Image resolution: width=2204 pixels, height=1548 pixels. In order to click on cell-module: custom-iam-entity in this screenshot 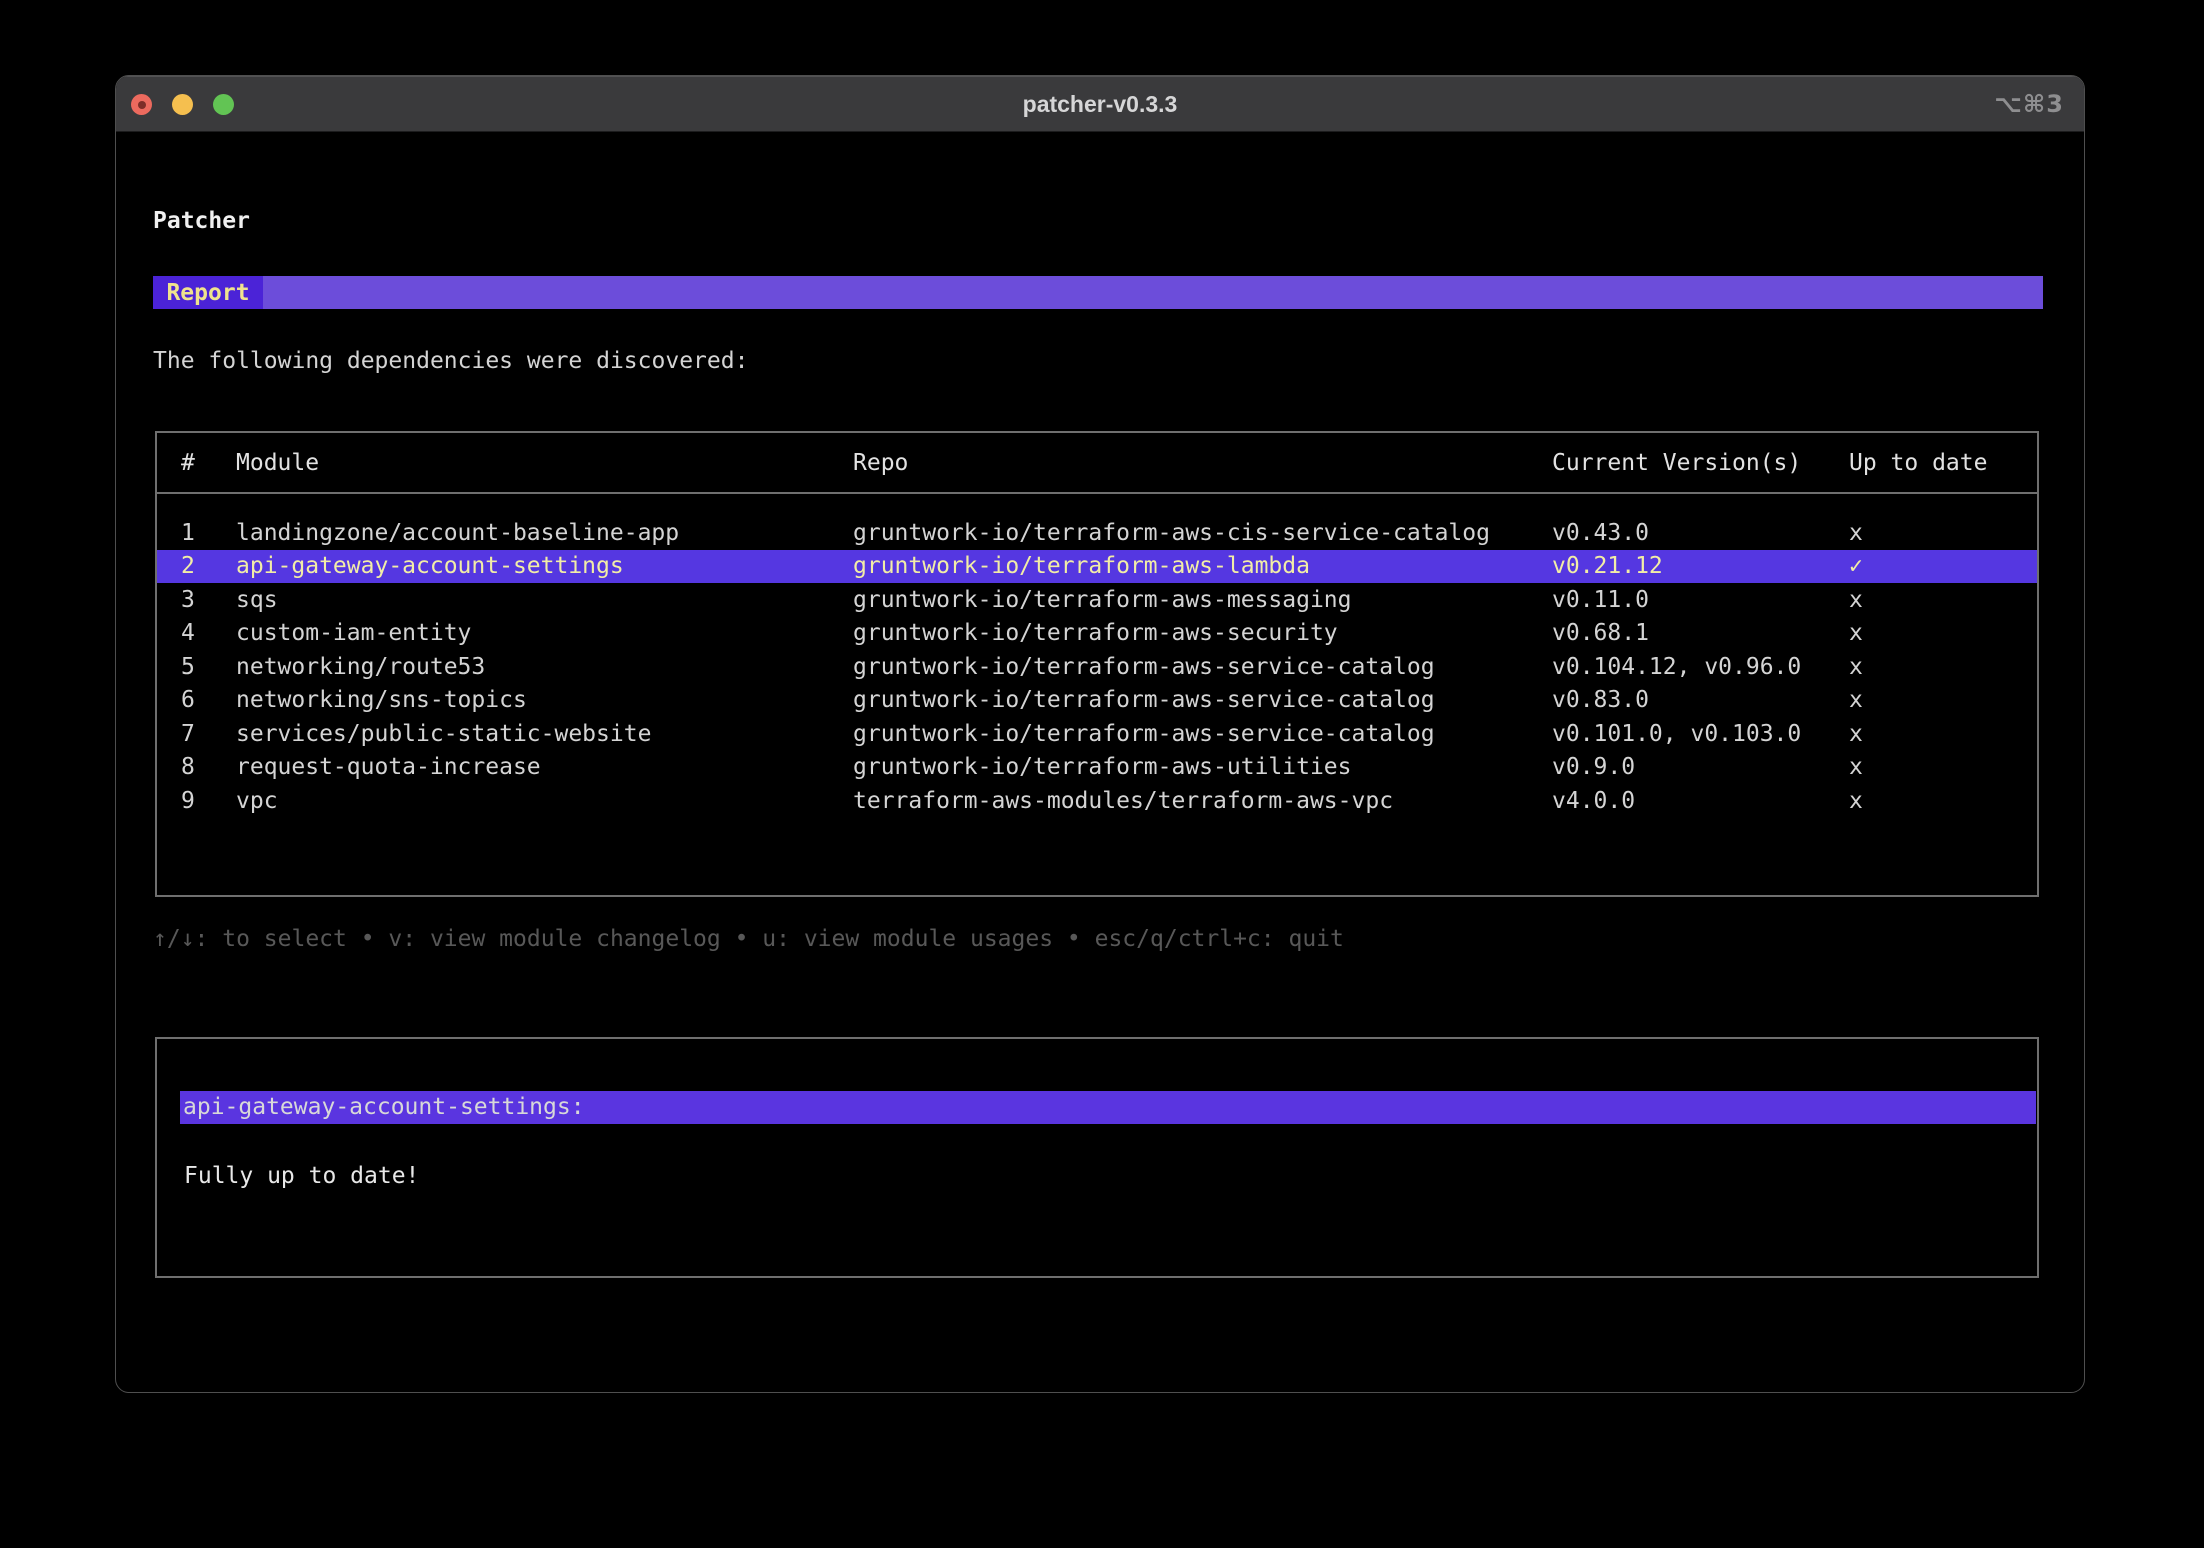, I will do `click(354, 633)`.